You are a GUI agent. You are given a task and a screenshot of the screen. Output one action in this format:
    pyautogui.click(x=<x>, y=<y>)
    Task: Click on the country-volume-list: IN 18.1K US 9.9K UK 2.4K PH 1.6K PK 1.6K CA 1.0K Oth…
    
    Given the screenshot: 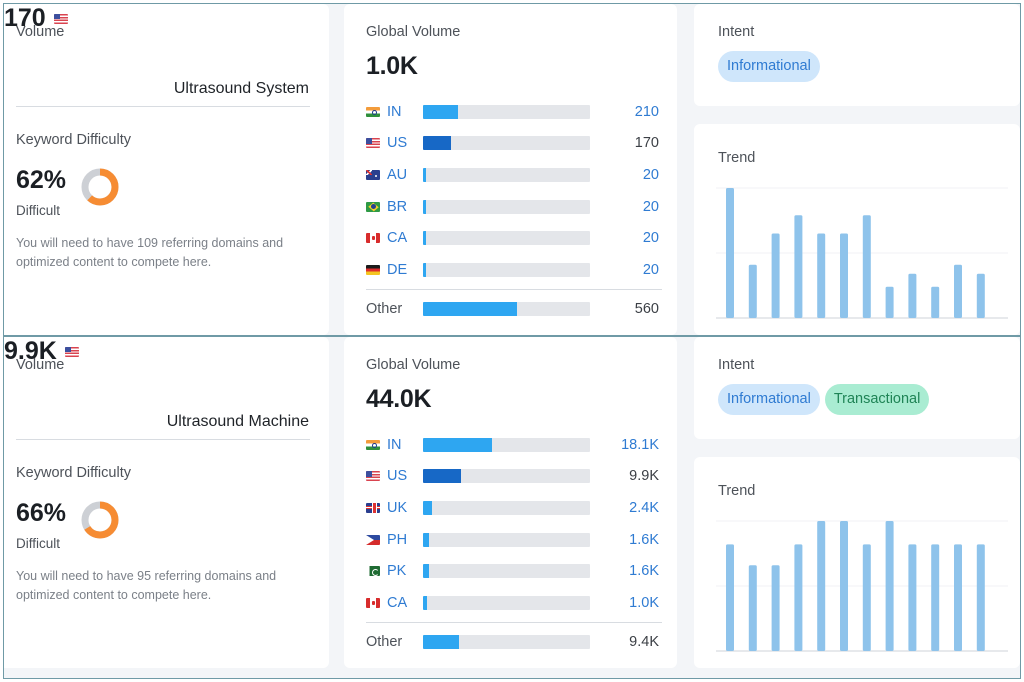 What is the action you would take?
    pyautogui.click(x=514, y=543)
    